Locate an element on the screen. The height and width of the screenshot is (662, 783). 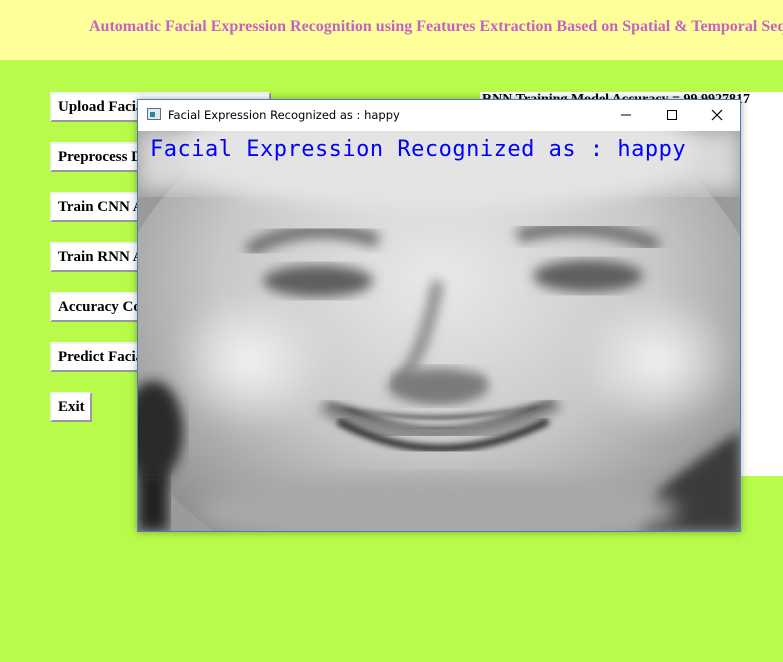
close-button is located at coordinates (717, 115).